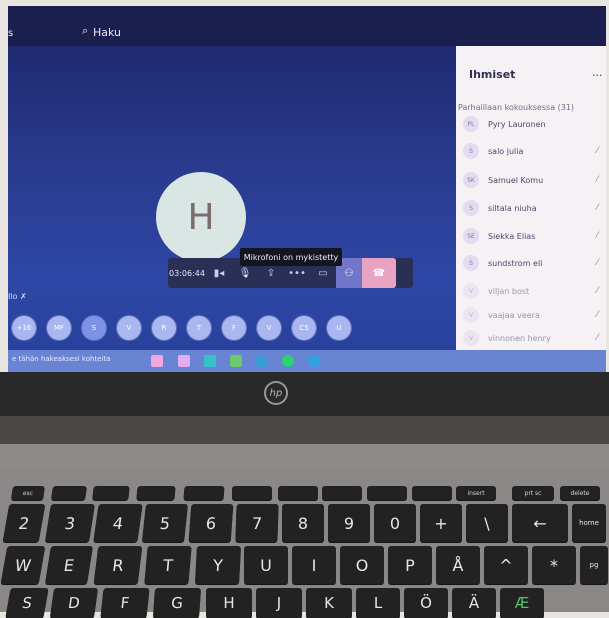 This screenshot has height=618, width=609. I want to click on person-row: V vinnonen henry ⁄, so click(531, 338).